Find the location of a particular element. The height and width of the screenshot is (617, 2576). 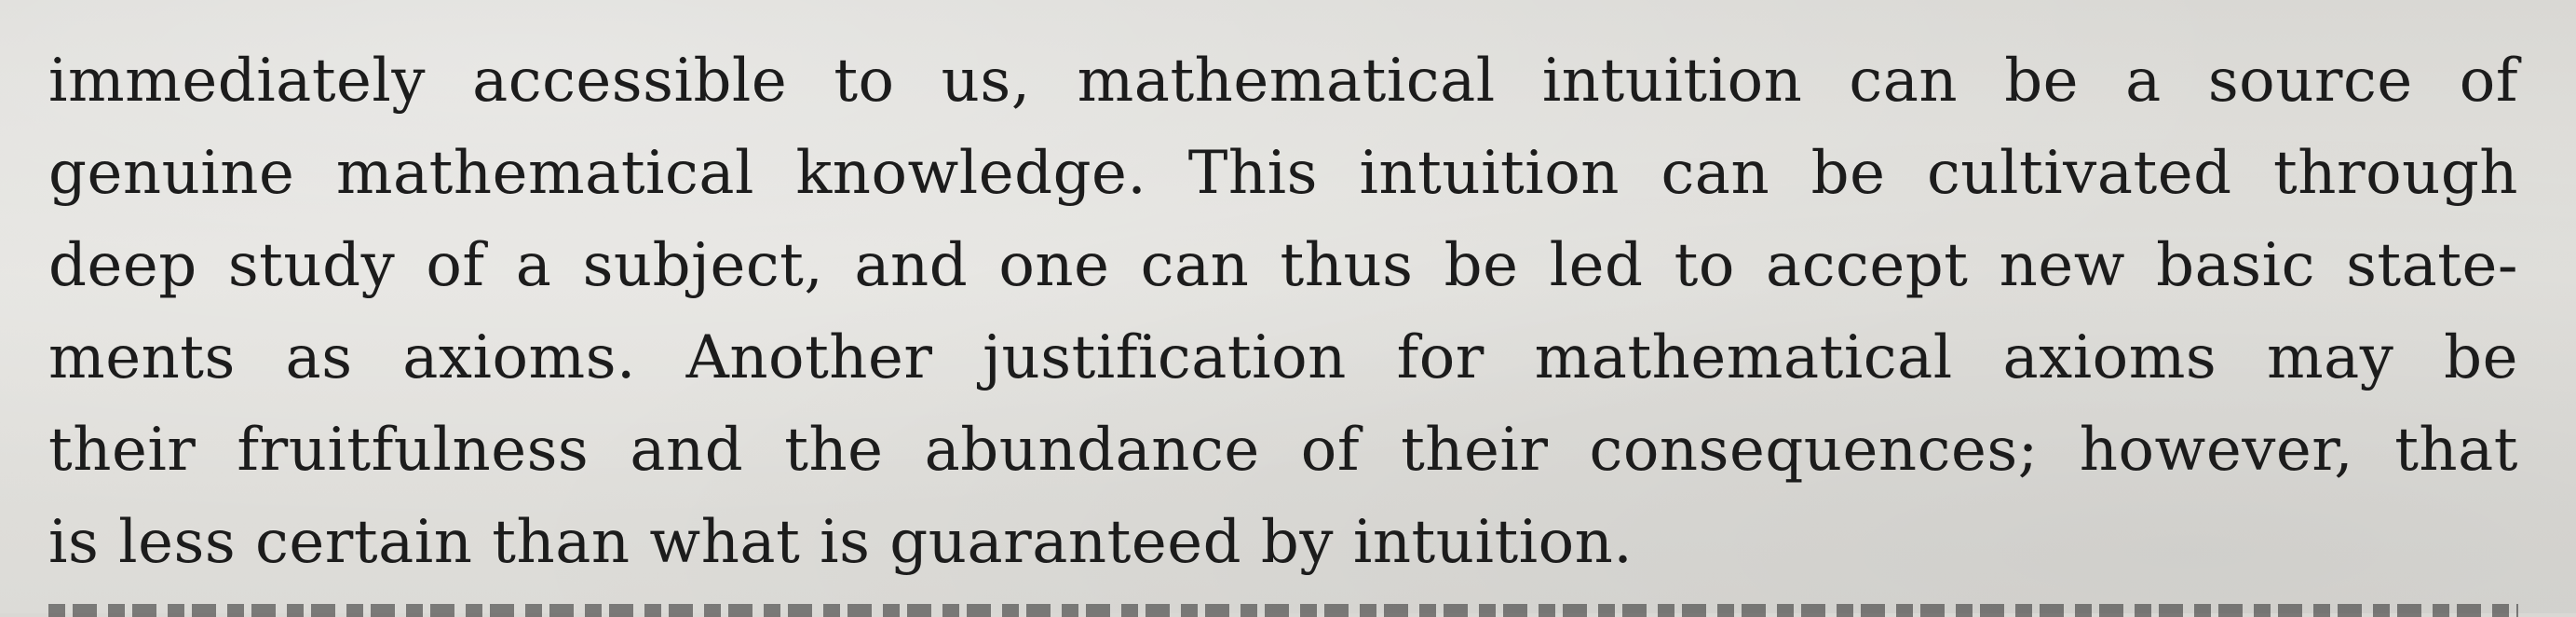

cropped-next-line is located at coordinates (1283, 598).